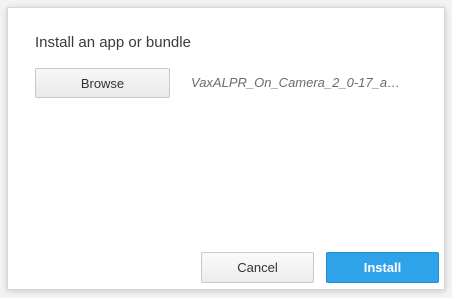  I want to click on browse-button: Browse, so click(102, 83).